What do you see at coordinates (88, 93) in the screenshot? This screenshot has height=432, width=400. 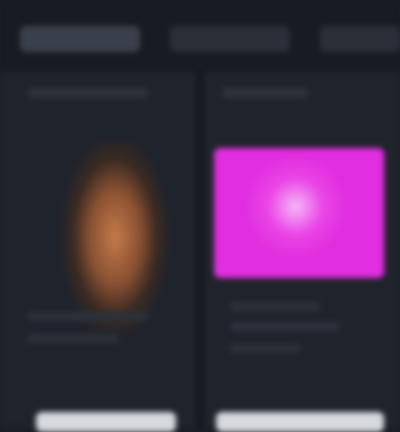 I see `left-panel-title` at bounding box center [88, 93].